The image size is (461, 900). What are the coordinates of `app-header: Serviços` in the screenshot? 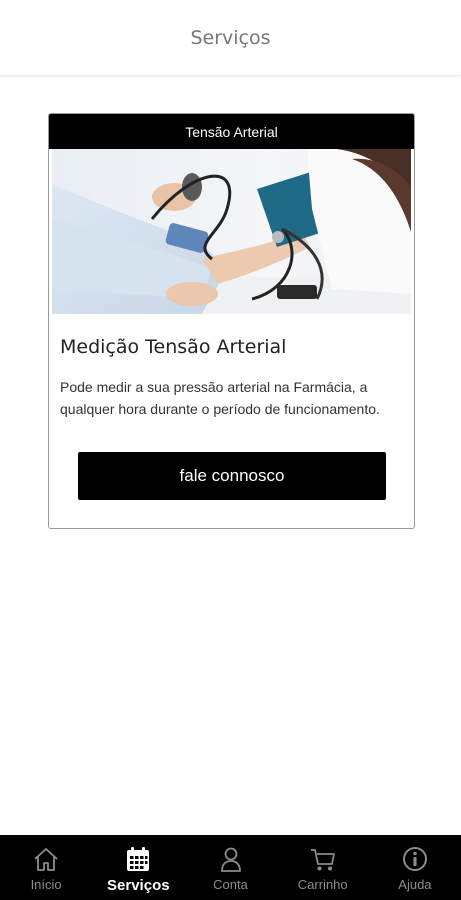 It's located at (230, 38).